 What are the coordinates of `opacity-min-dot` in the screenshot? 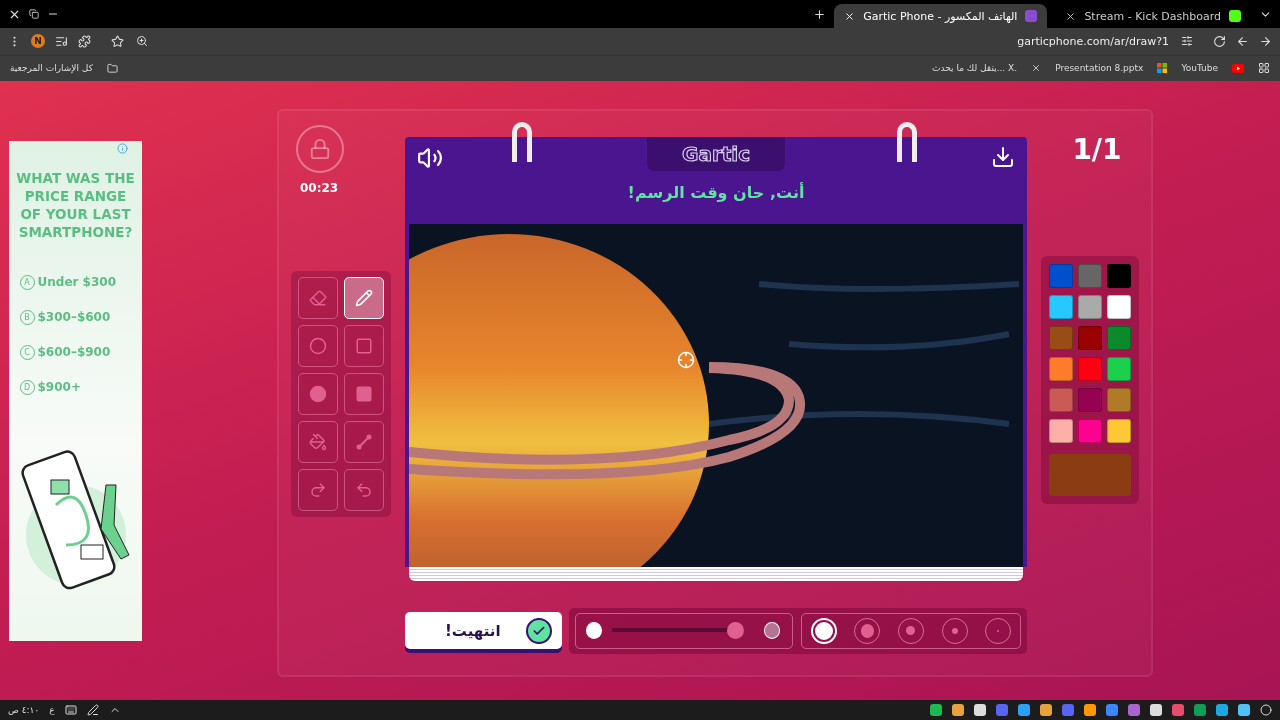 It's located at (594, 631).